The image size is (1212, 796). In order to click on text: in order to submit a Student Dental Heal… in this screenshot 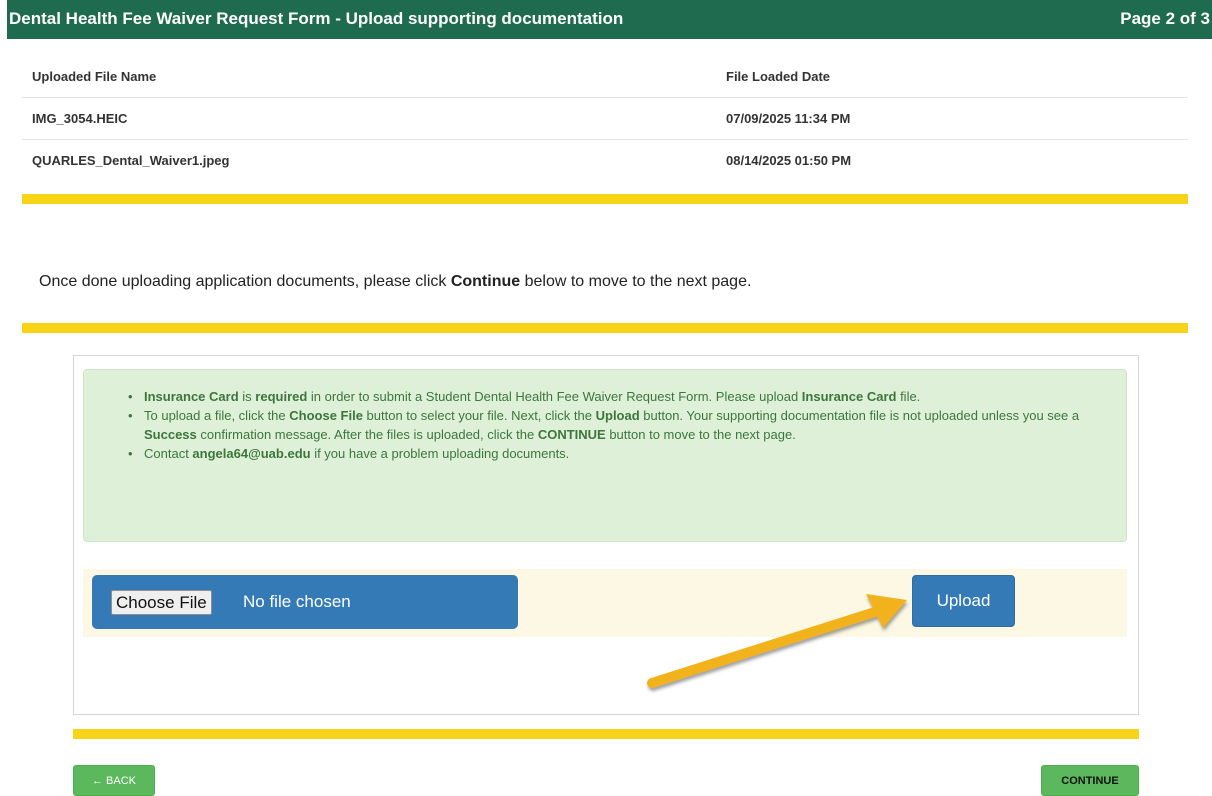, I will do `click(554, 396)`.